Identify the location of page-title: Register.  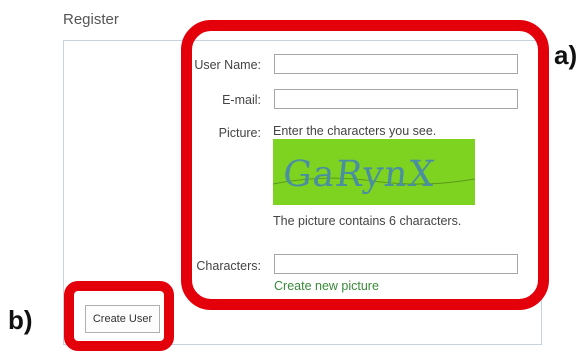
(91, 19).